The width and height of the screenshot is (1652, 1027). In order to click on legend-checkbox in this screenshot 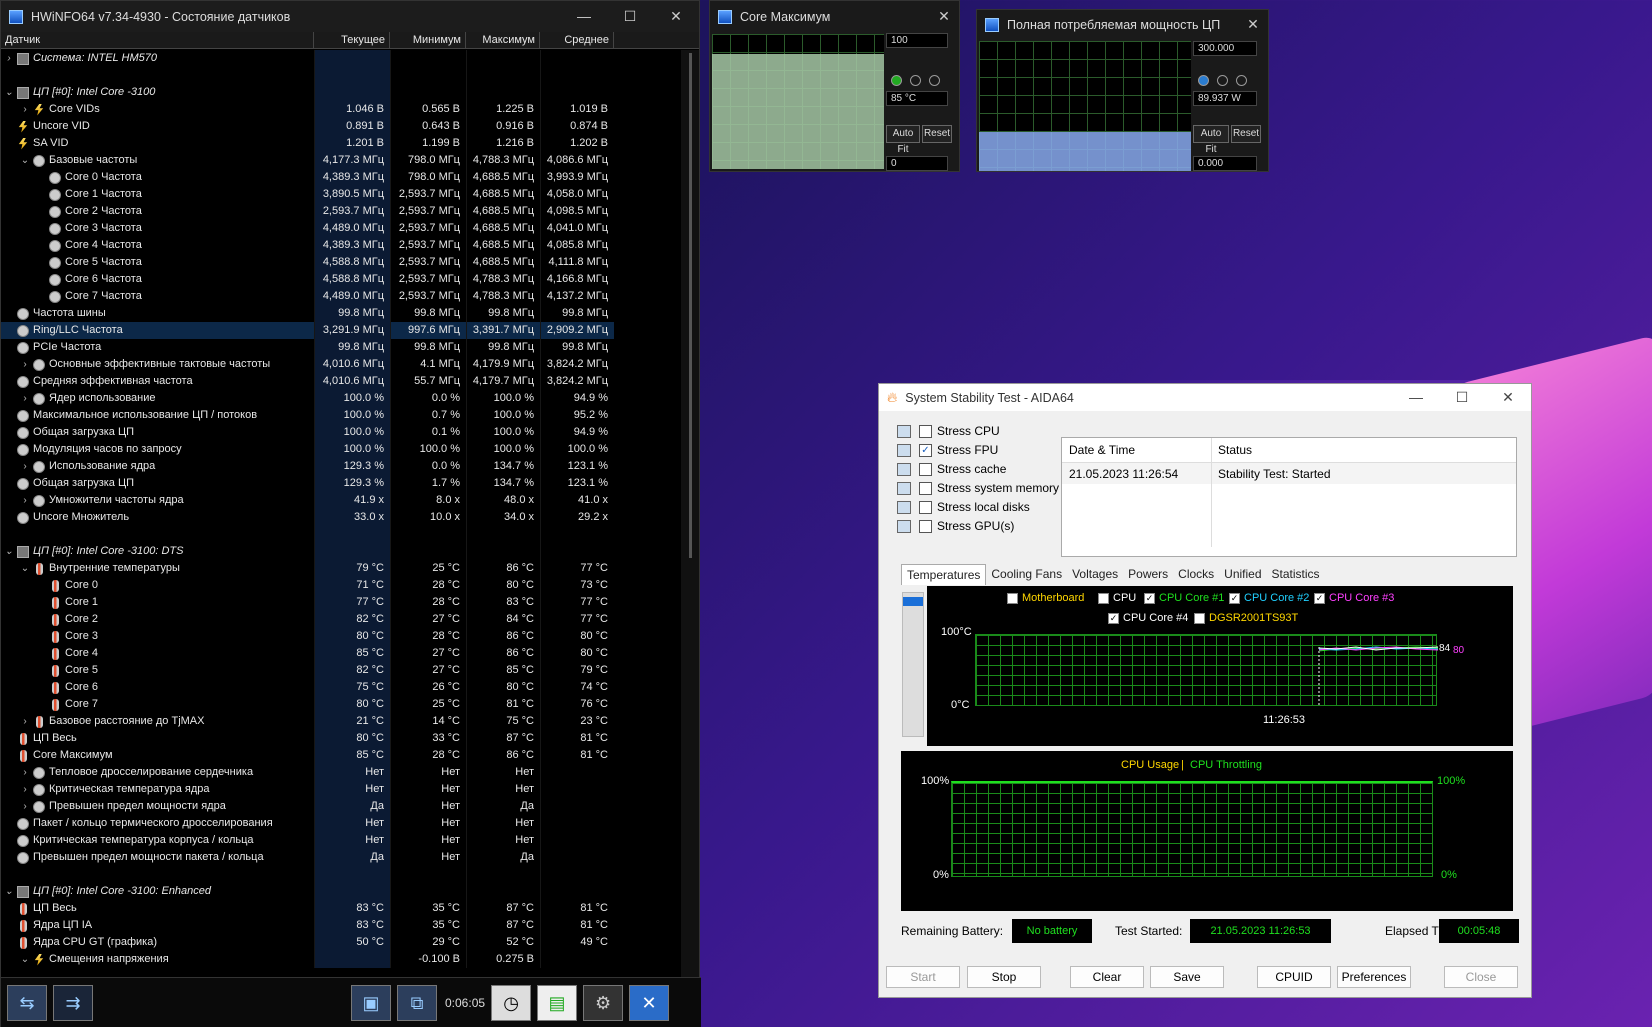, I will do `click(1103, 598)`.